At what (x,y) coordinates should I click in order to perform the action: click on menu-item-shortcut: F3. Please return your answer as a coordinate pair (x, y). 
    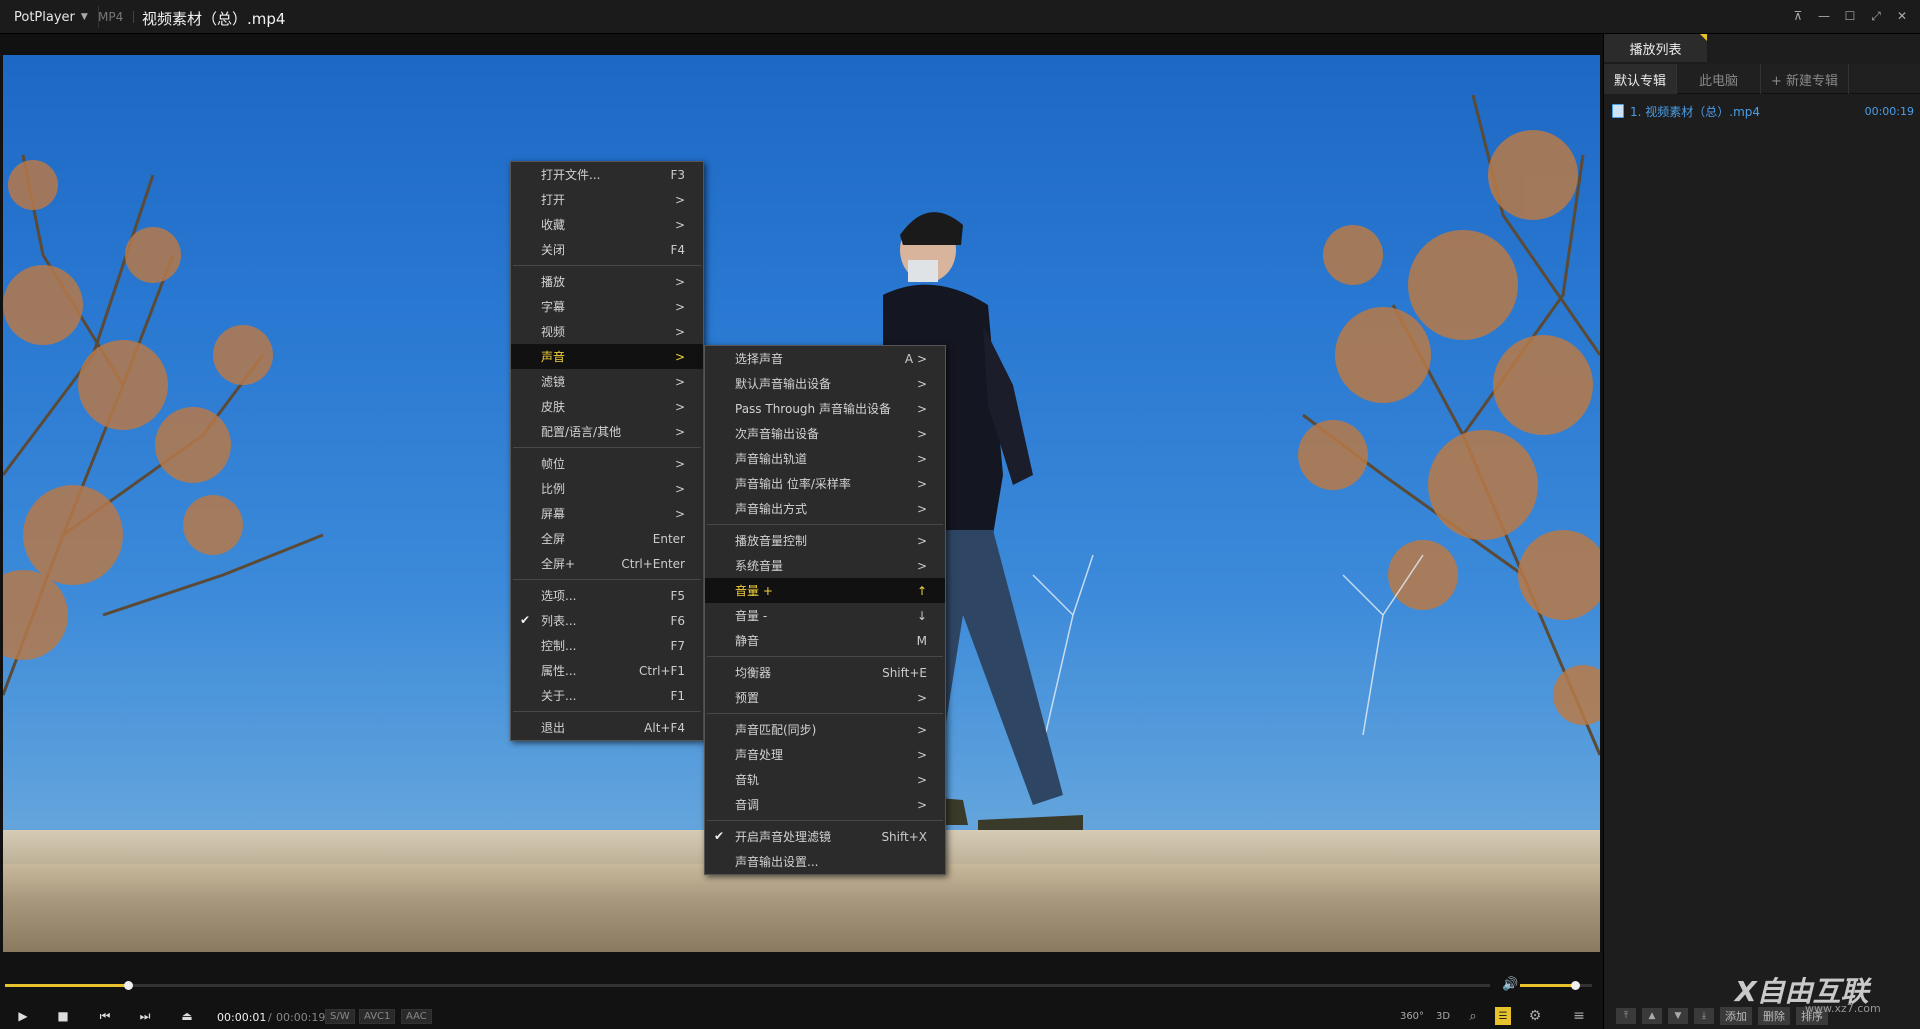
    Looking at the image, I should click on (677, 174).